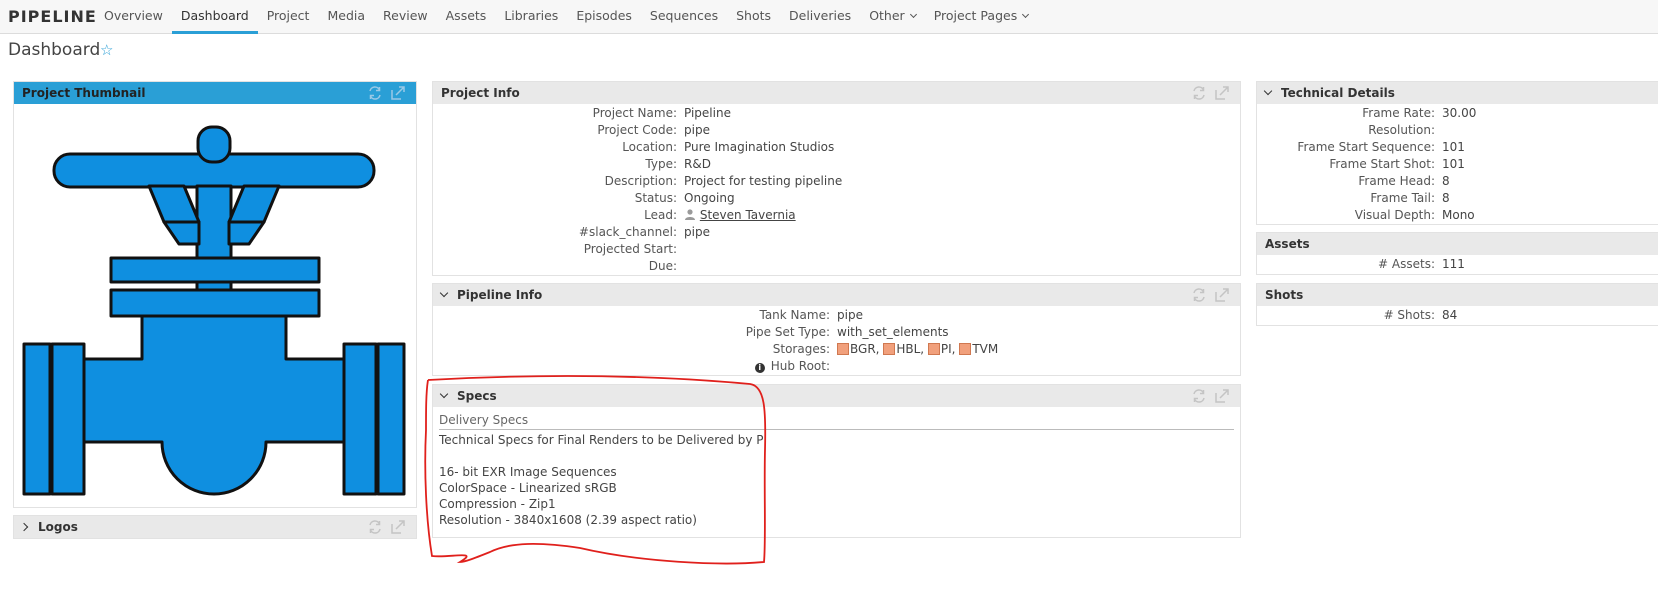 Image resolution: width=1658 pixels, height=603 pixels. I want to click on nav-sequences-label: Sequences, so click(684, 15).